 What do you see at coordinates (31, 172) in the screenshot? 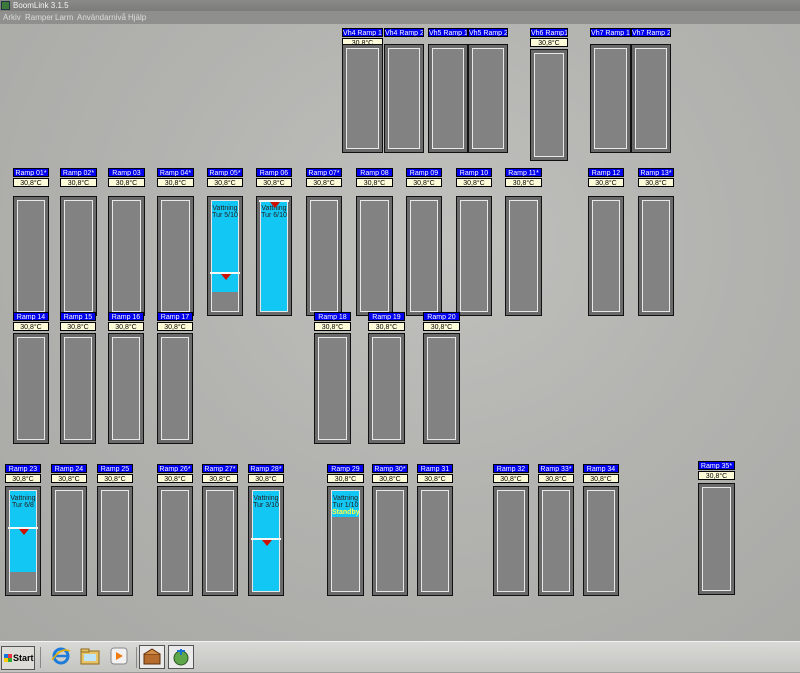
I see `ramp-name-label: Ramp 01*` at bounding box center [31, 172].